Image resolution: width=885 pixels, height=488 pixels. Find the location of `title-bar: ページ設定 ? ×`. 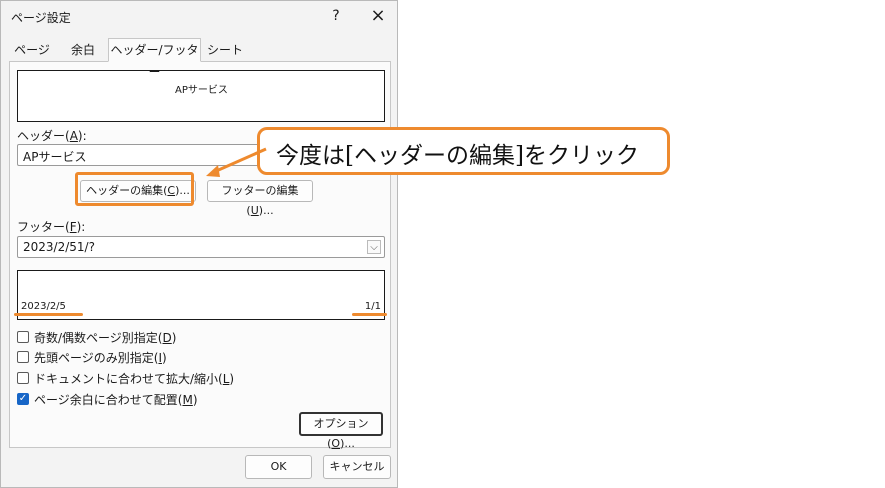

title-bar: ページ設定 ? × is located at coordinates (199, 17).